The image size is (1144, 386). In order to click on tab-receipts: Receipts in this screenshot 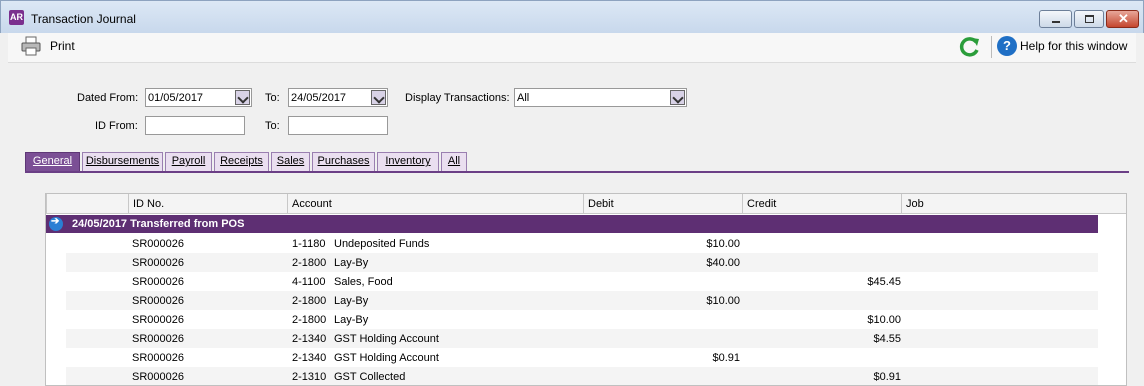, I will do `click(241, 161)`.